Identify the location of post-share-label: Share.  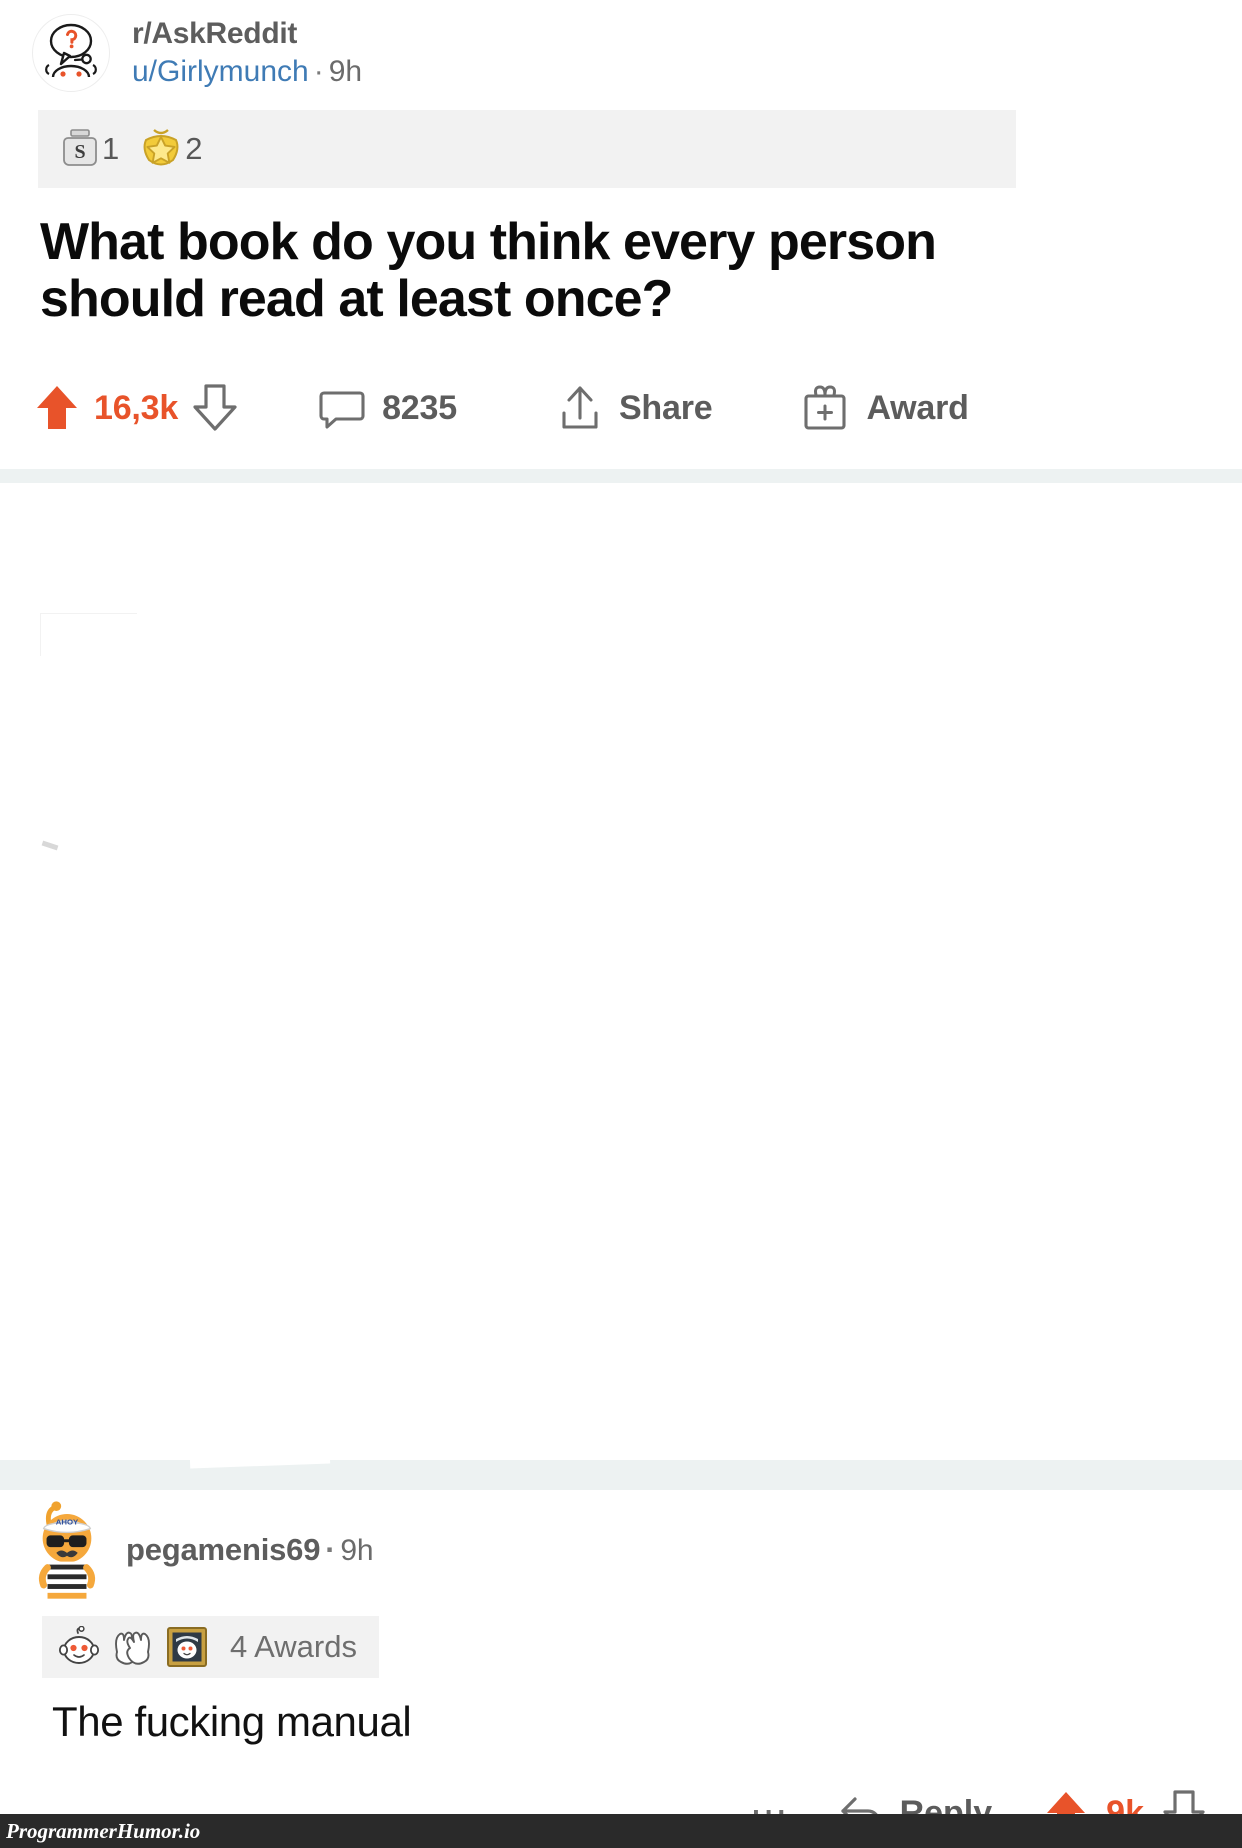
(665, 407).